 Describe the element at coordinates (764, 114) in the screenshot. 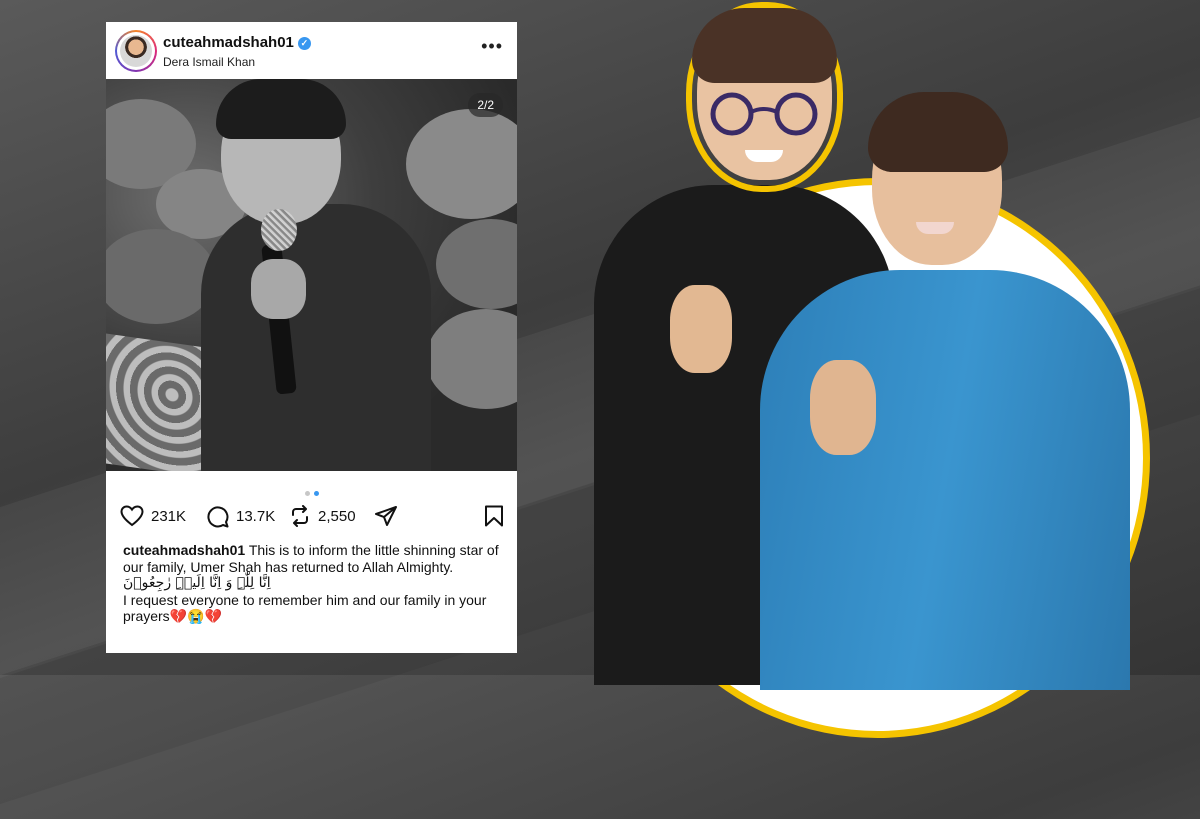

I see `glasses-graphic` at that location.